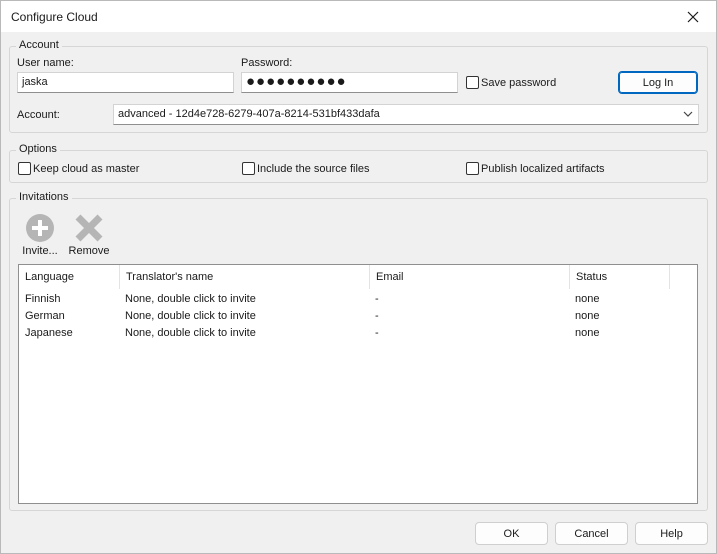  What do you see at coordinates (470, 277) in the screenshot?
I see `column-header-email: Email` at bounding box center [470, 277].